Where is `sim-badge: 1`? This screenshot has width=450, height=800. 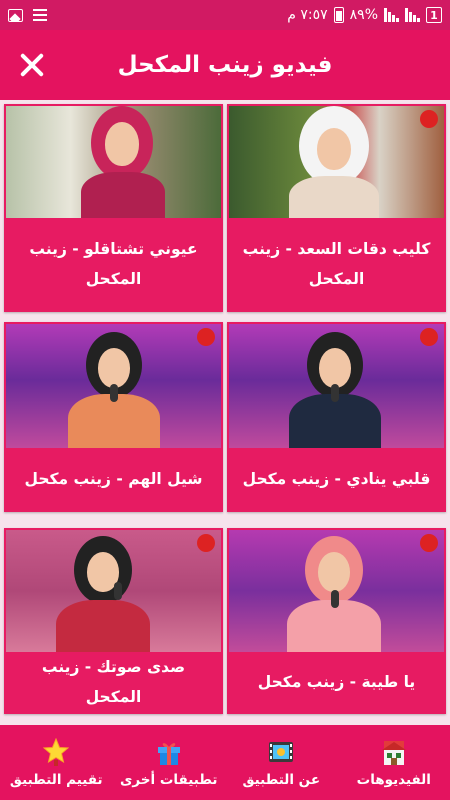 sim-badge: 1 is located at coordinates (434, 15).